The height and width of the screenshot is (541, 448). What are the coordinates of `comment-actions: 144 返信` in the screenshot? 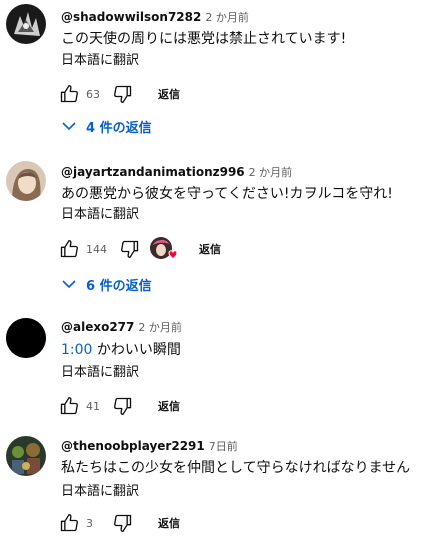 It's located at (139, 249).